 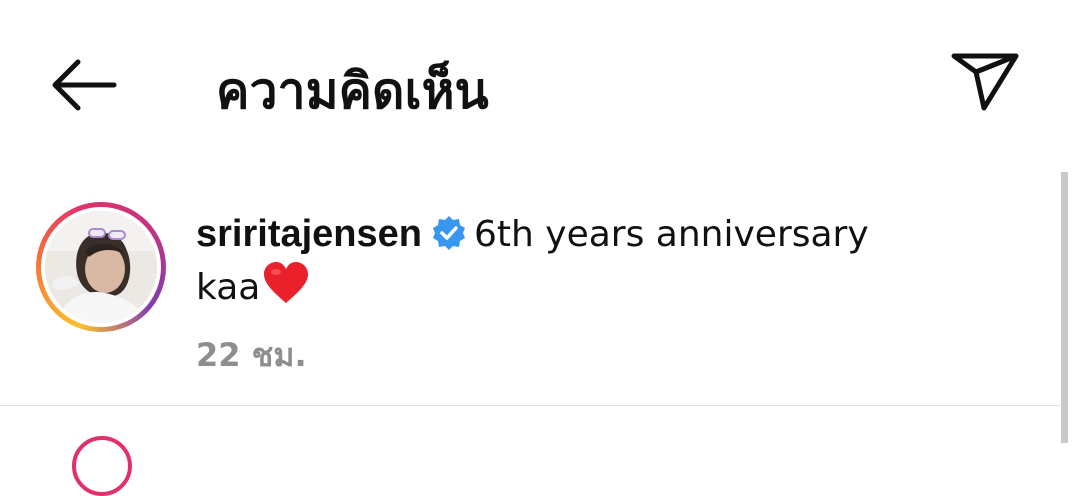 What do you see at coordinates (671, 234) in the screenshot?
I see `comment-caption-line1: 6th years anniversary` at bounding box center [671, 234].